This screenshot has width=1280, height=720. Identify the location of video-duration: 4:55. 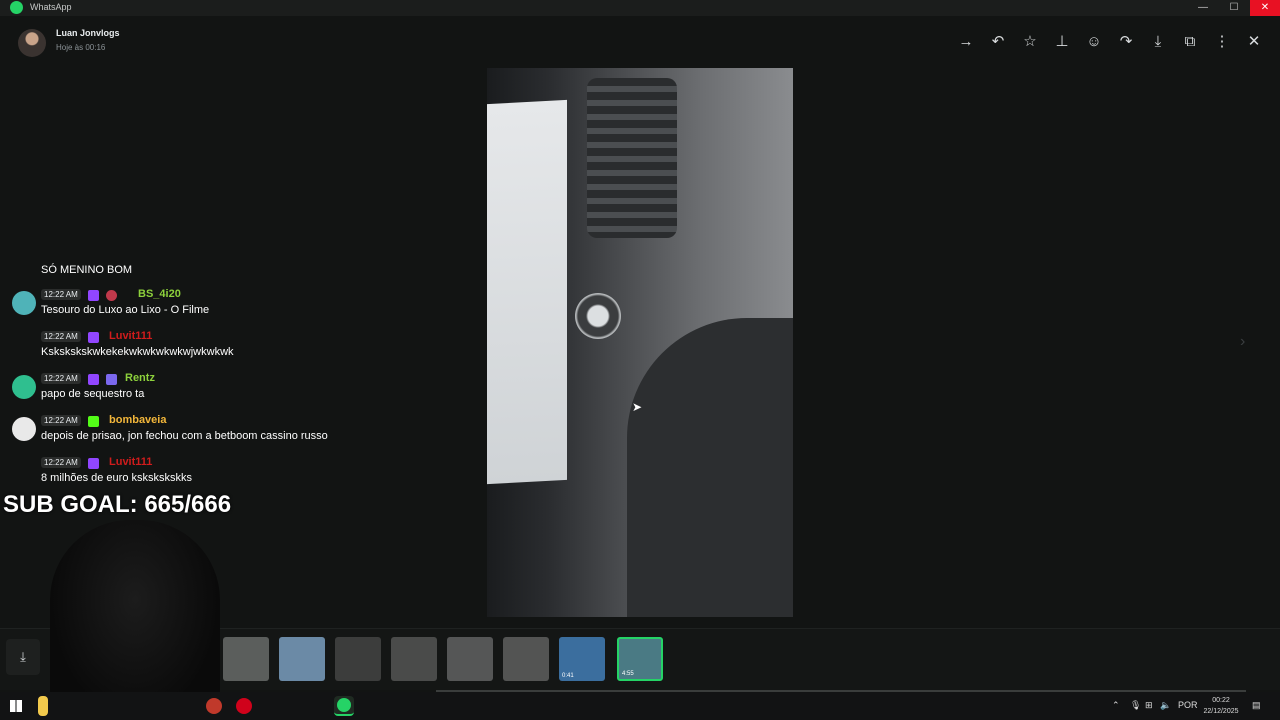
(628, 674).